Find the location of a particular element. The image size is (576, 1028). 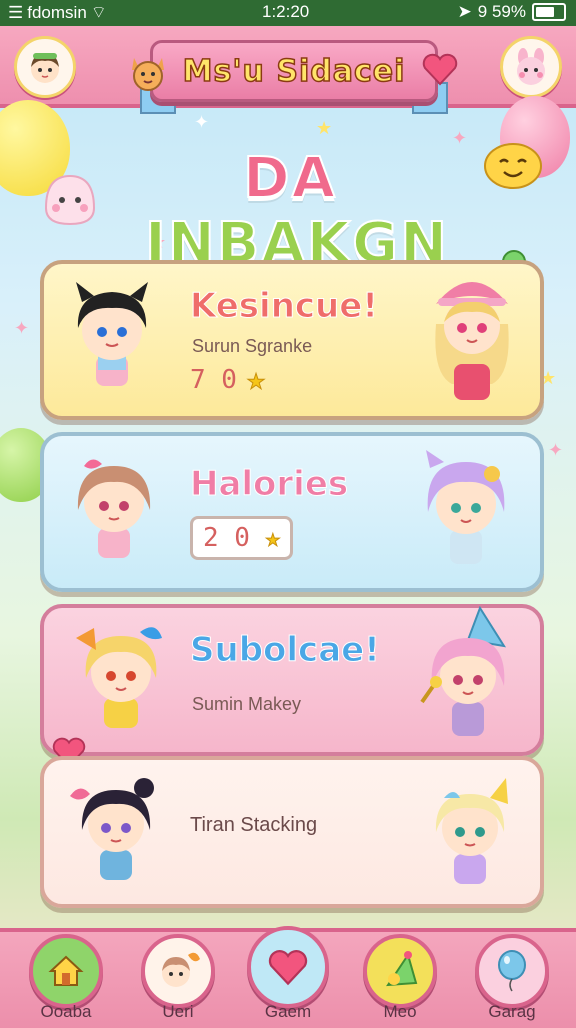

nav-label: Meo is located at coordinates (400, 1011).